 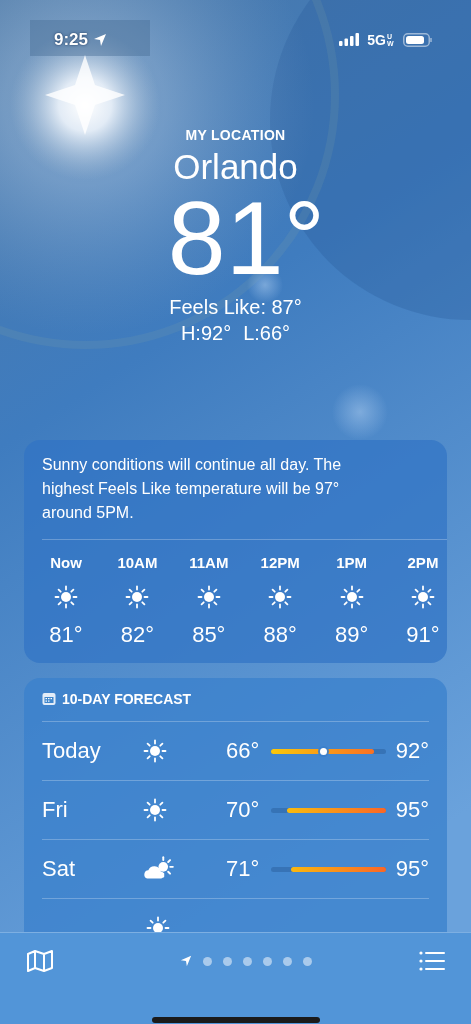 I want to click on hour-temperature: 82°, so click(x=137, y=635).